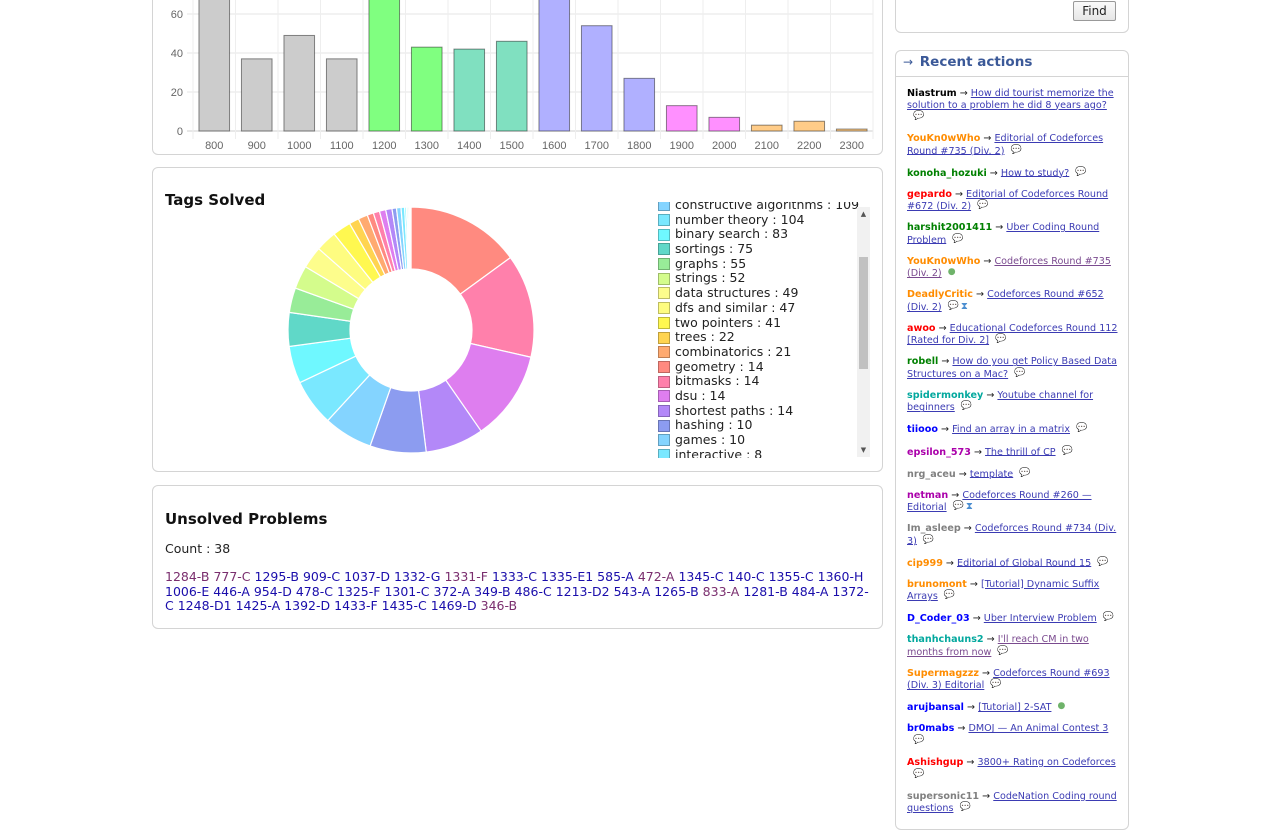  Describe the element at coordinates (454, 606) in the screenshot. I see `unsolved-problem-link: 1469-D` at that location.